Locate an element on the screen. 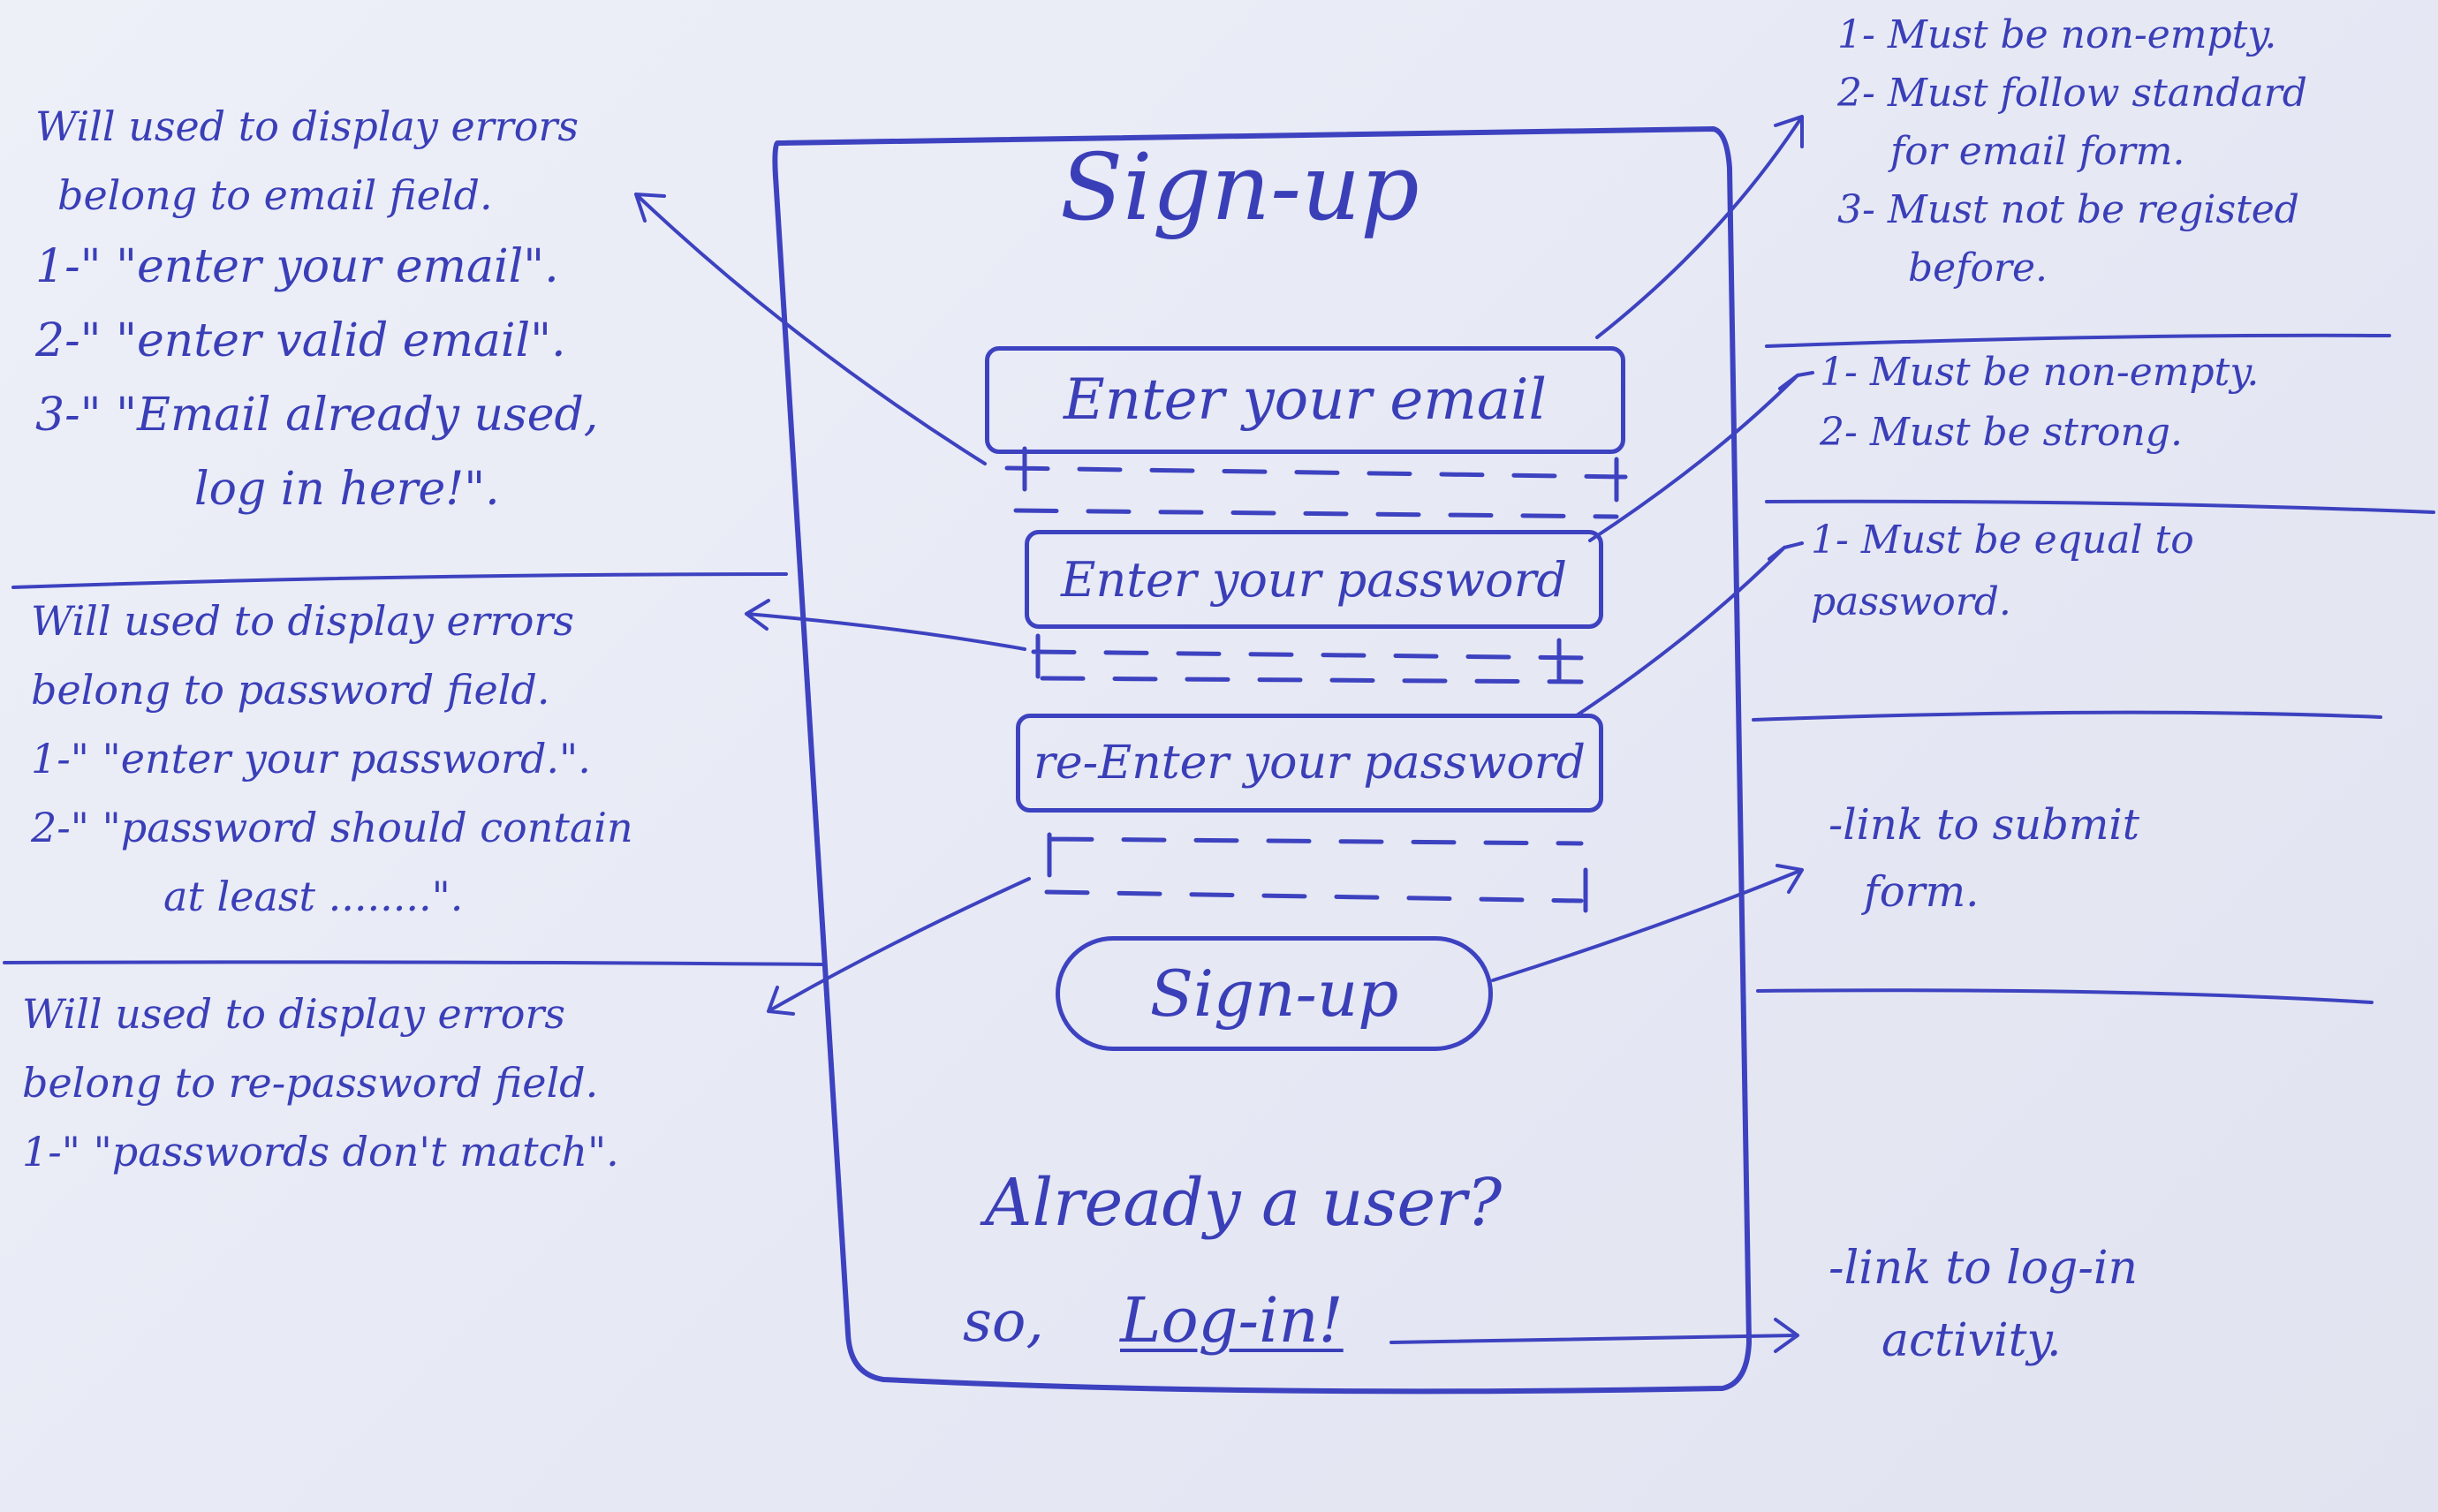 This screenshot has height=1512, width=2438. note-line: 1-" "enter your email". is located at coordinates (297, 267).